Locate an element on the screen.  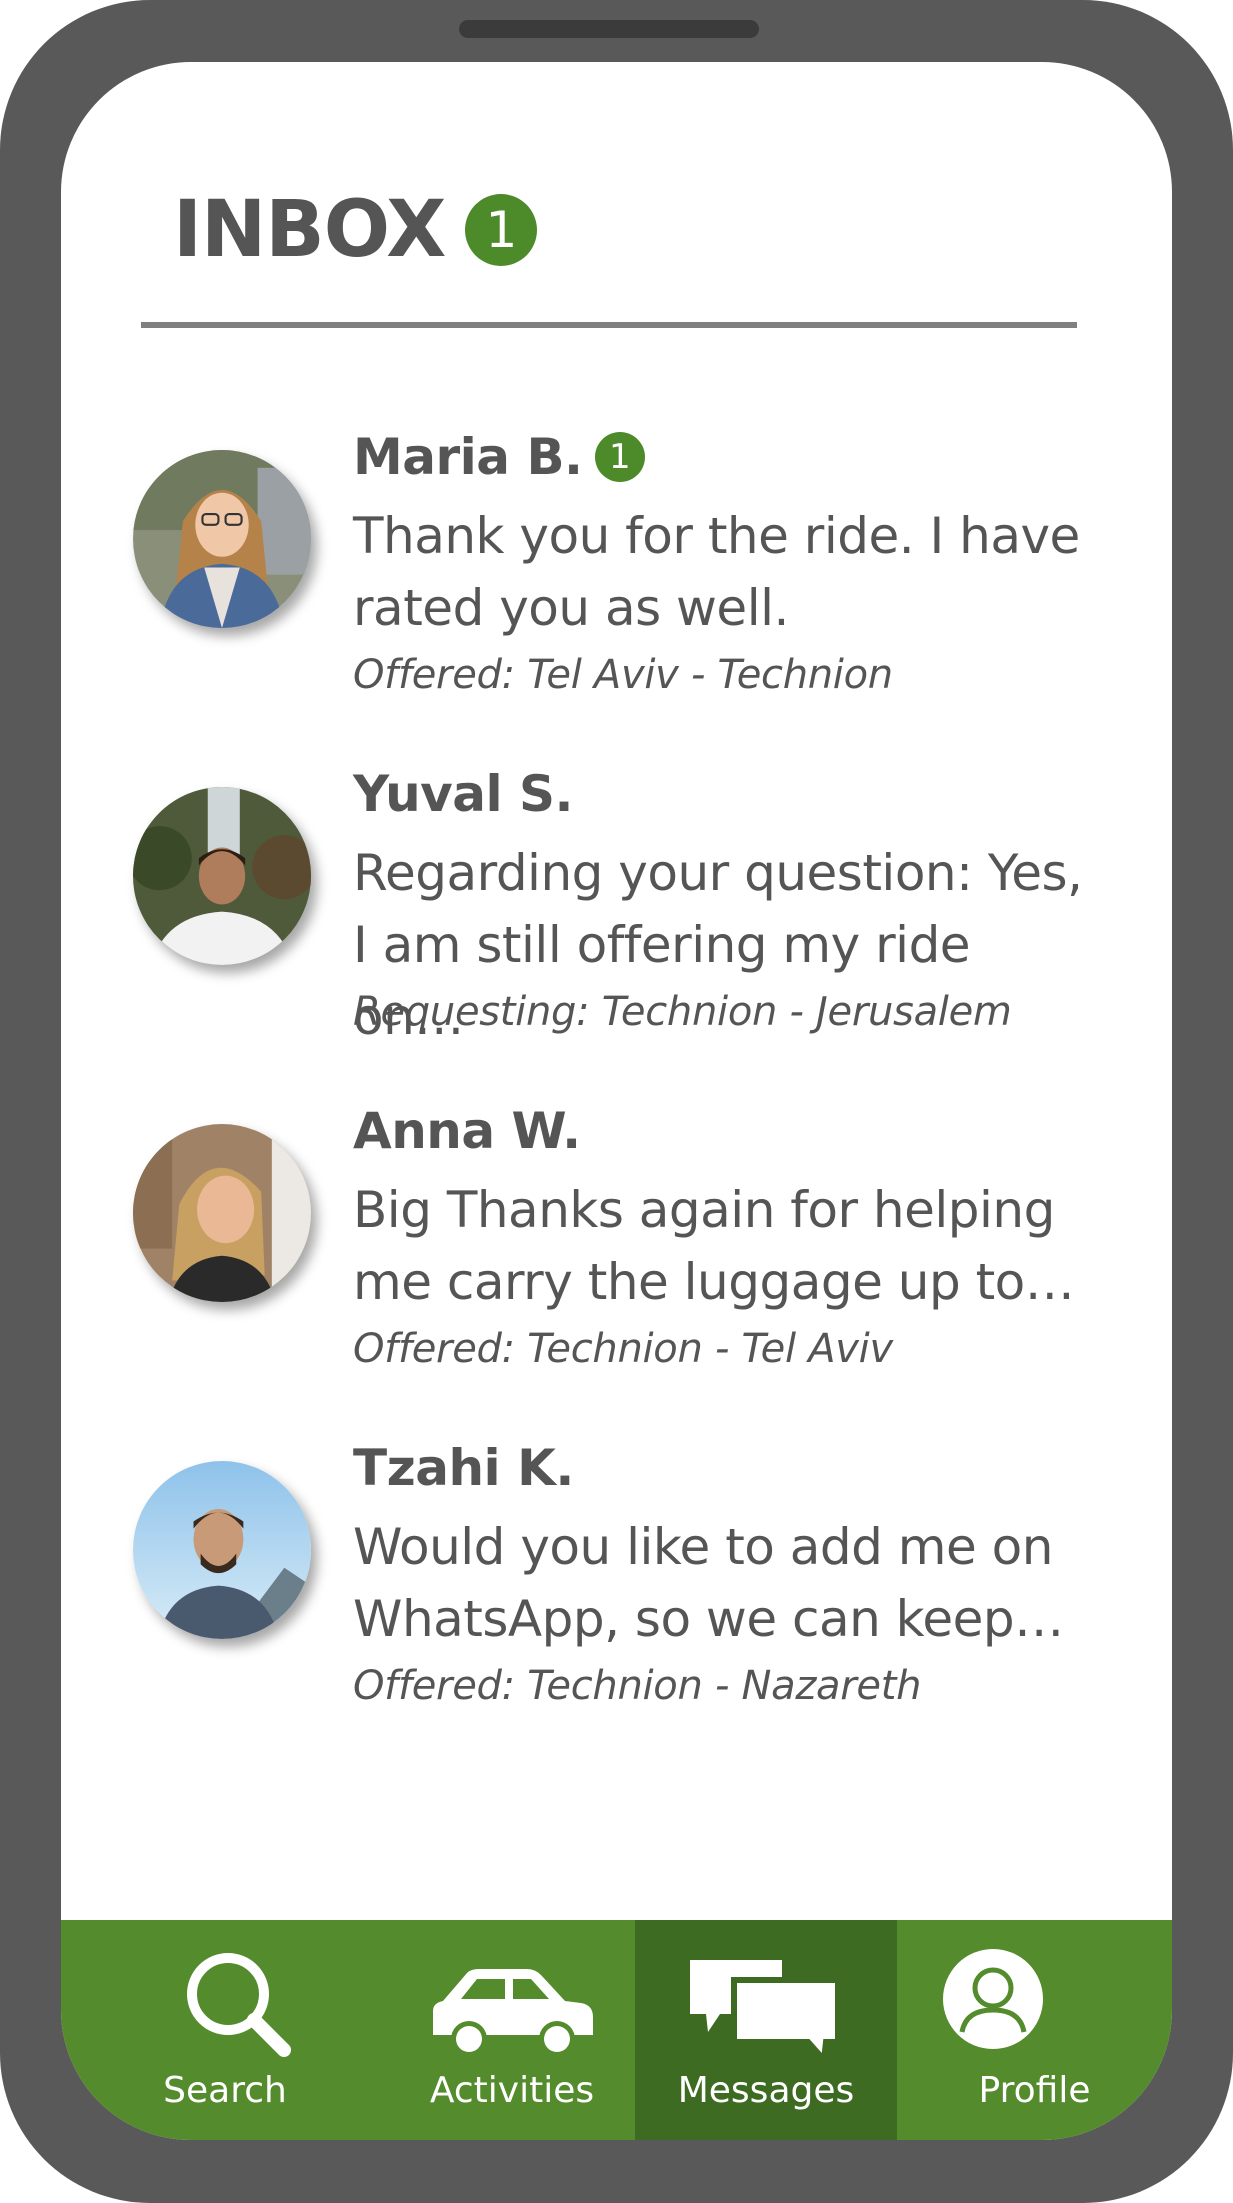
message-sender: Maria B. 1 is located at coordinates (499, 457).